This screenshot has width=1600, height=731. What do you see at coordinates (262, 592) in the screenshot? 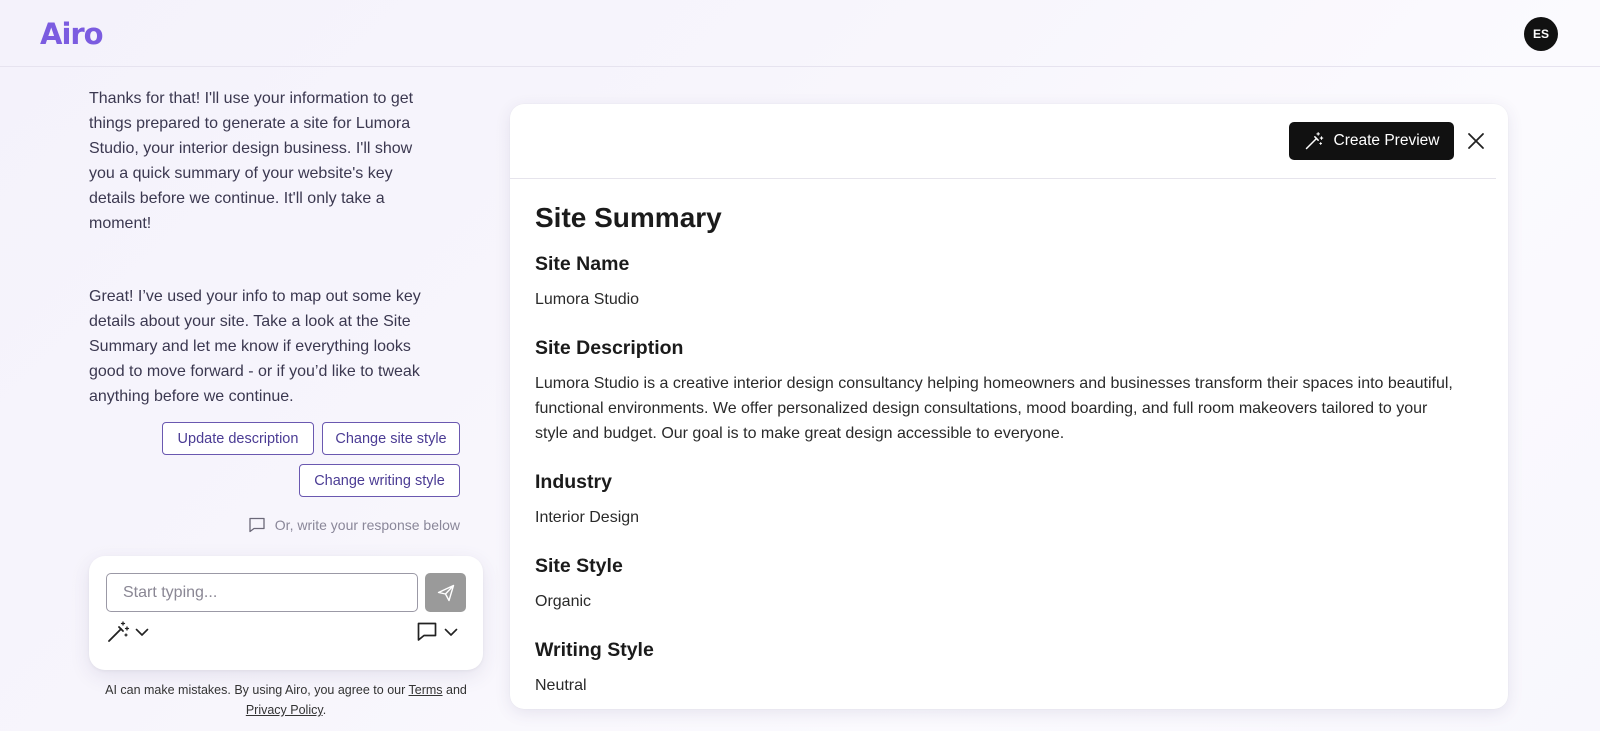
I see `chat-input` at bounding box center [262, 592].